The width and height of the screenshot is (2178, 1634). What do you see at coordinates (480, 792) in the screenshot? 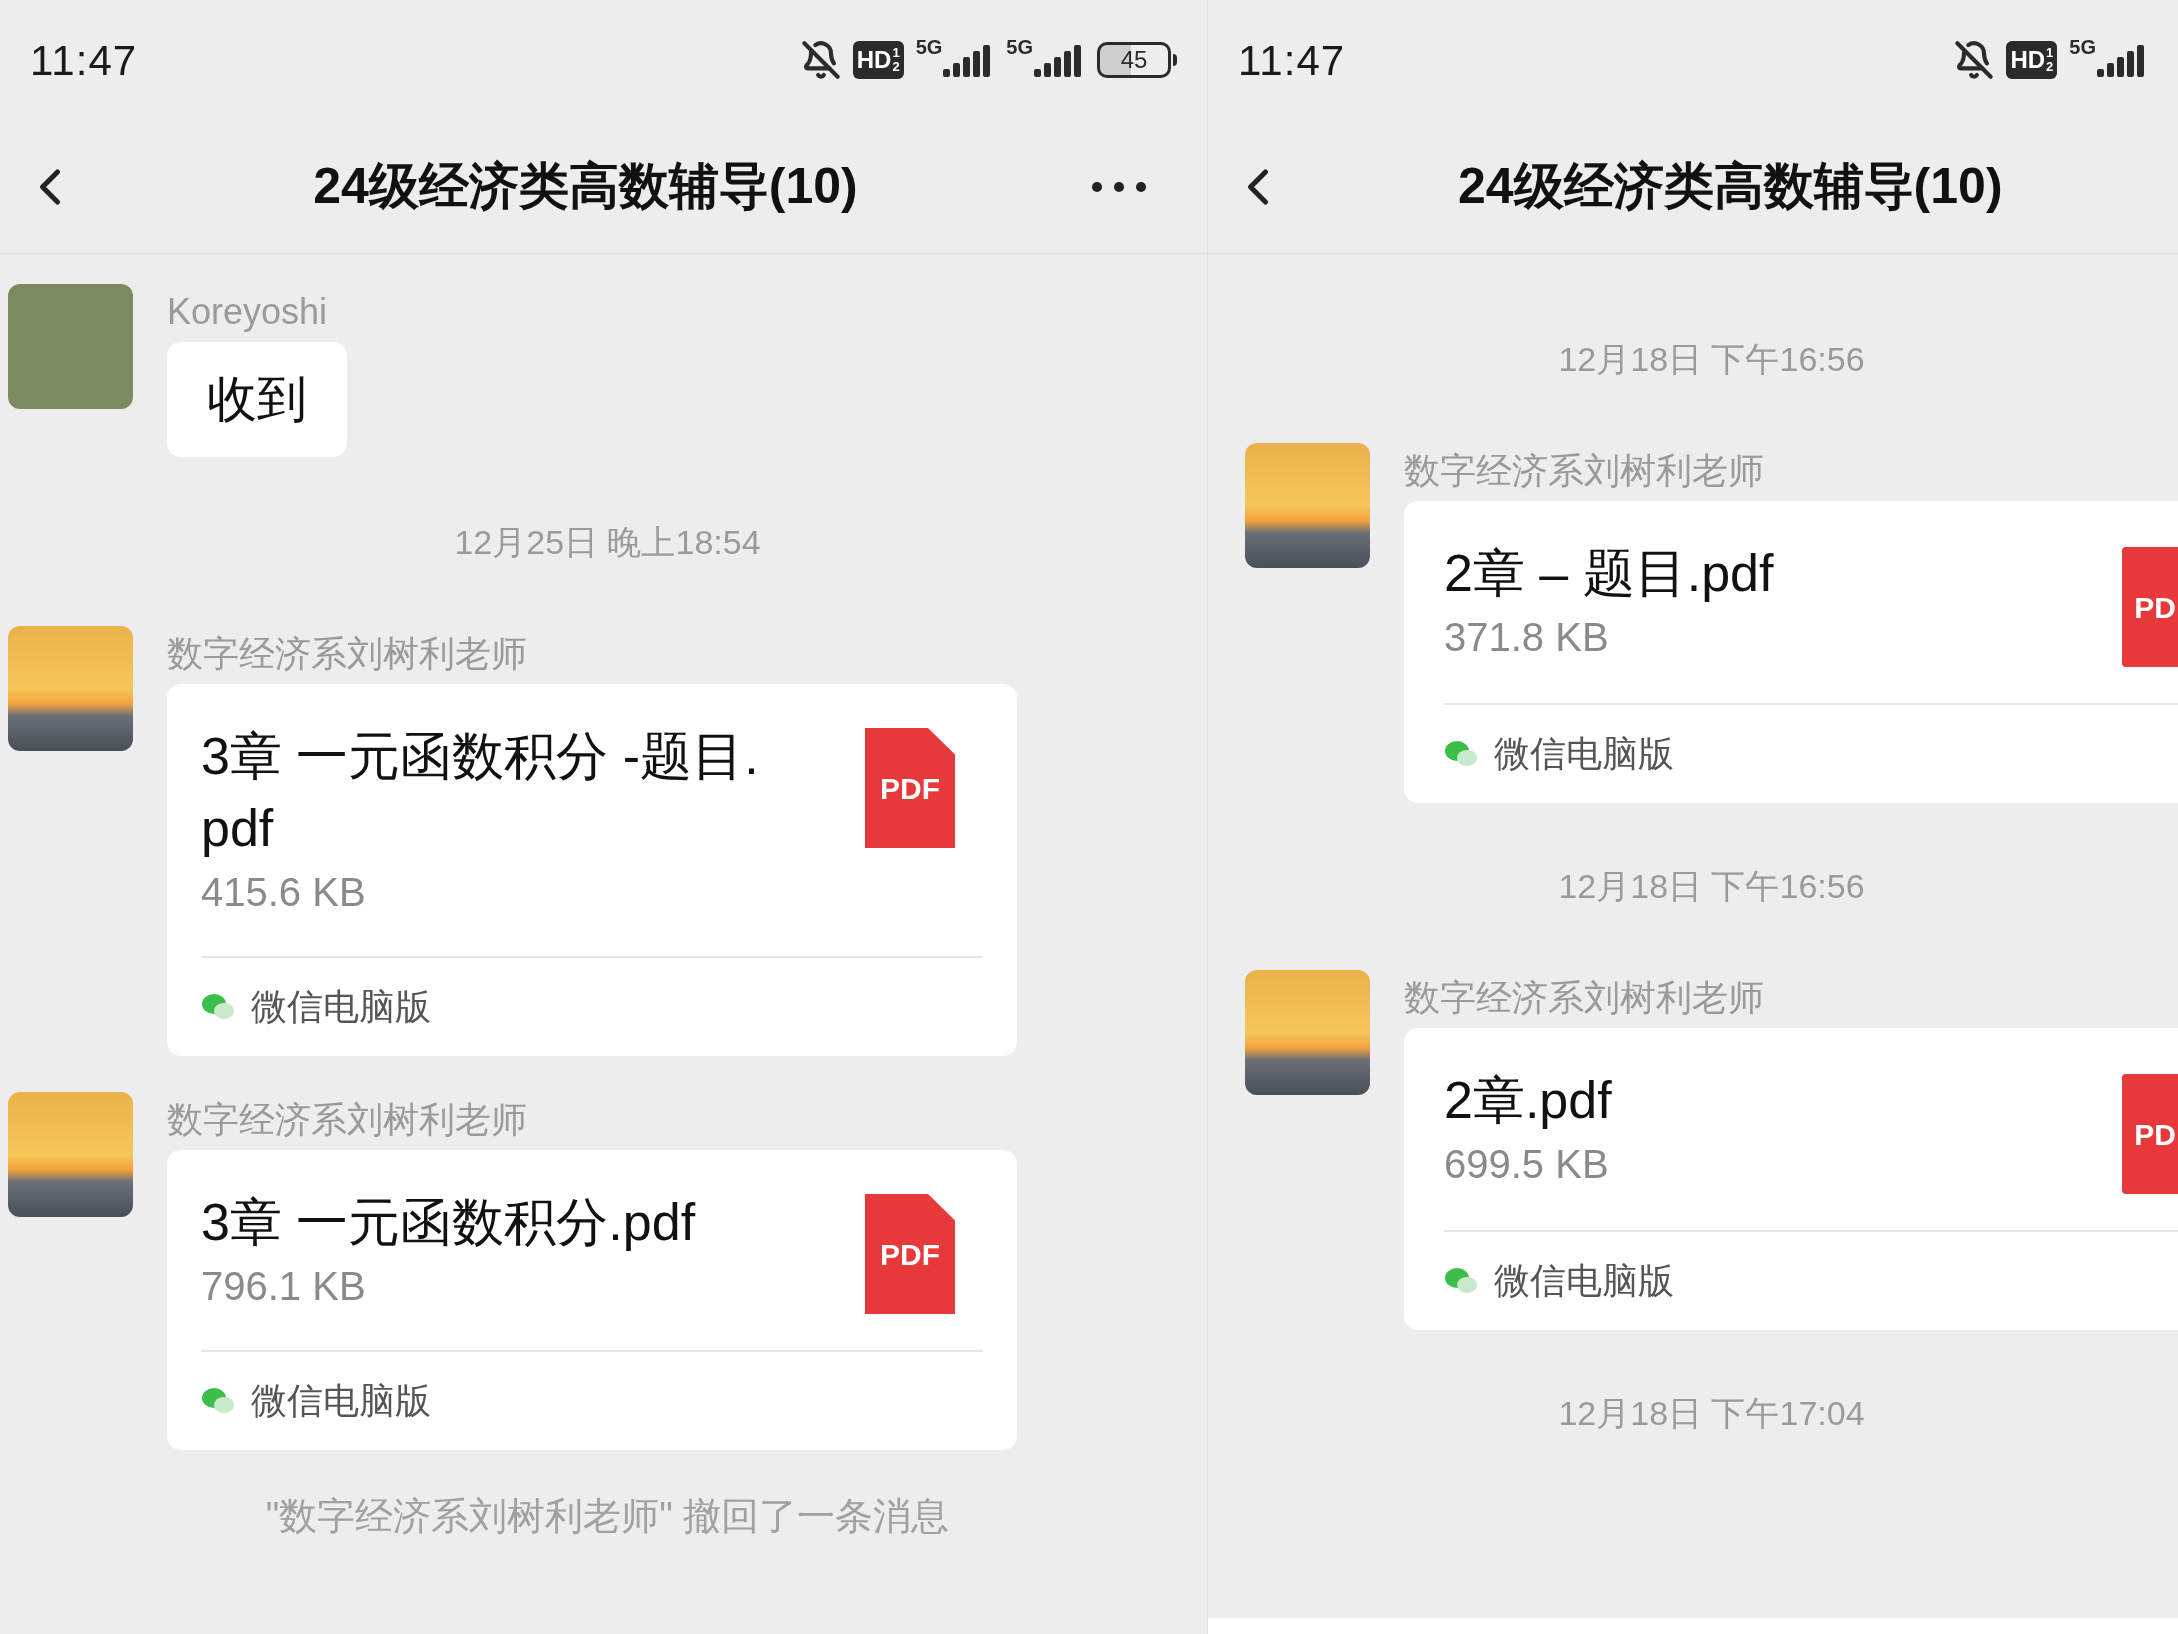
I see `file-name: 3章 一元函数积分 -题目.pdf` at bounding box center [480, 792].